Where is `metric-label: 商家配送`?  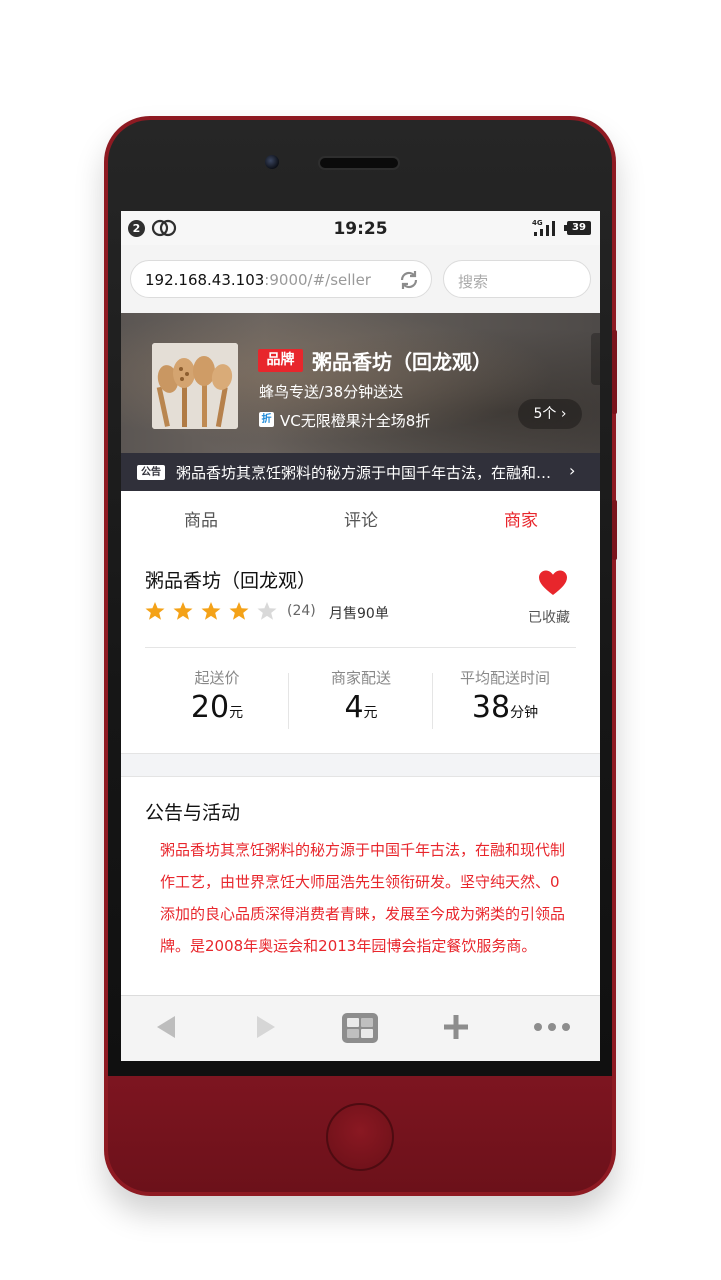 metric-label: 商家配送 is located at coordinates (360, 678).